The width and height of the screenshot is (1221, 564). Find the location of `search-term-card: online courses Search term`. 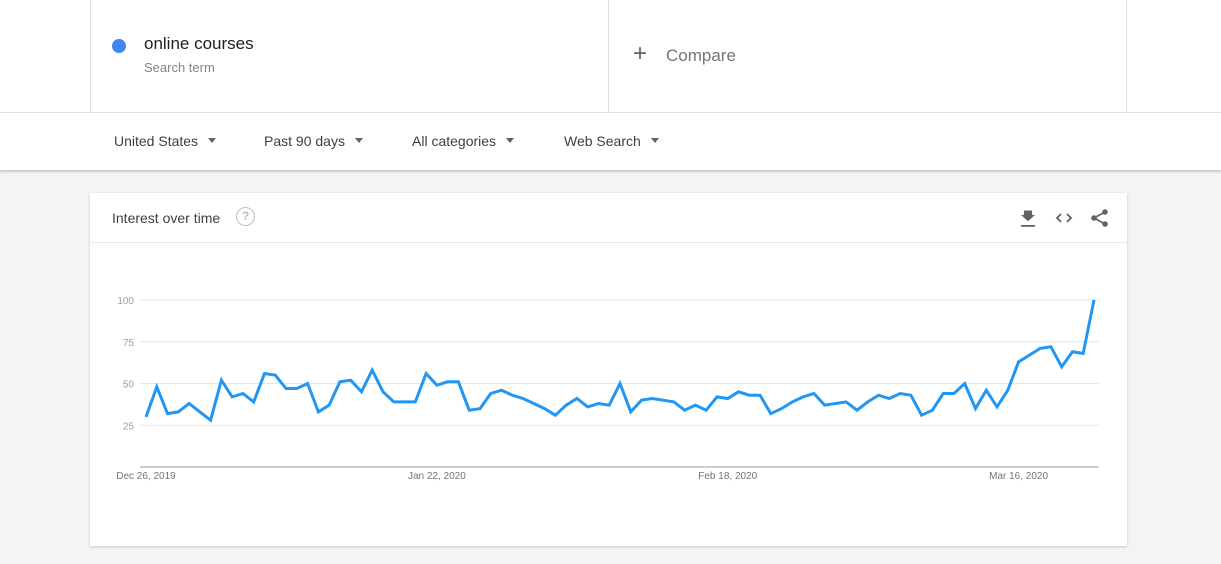

search-term-card: online courses Search term is located at coordinates (349, 56).